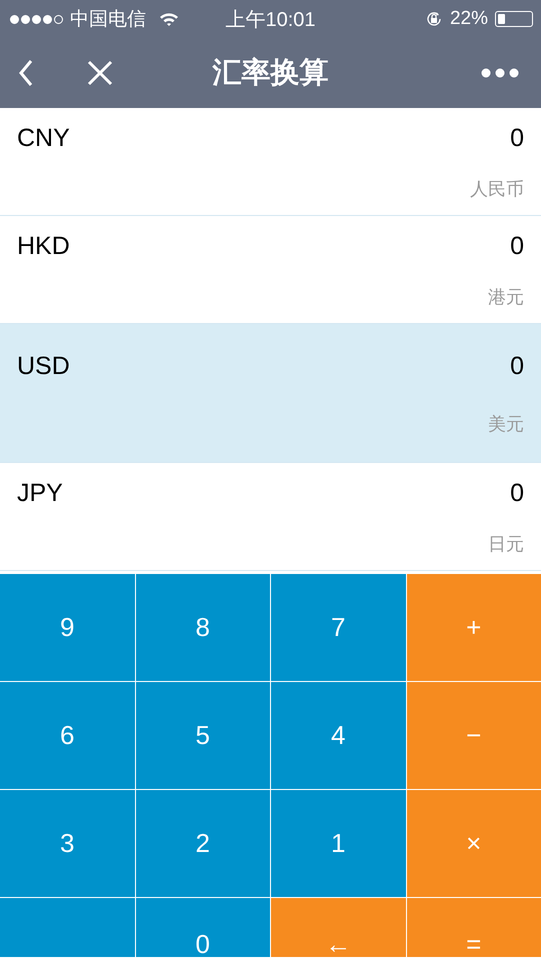 The height and width of the screenshot is (960, 541). I want to click on keypad-key: 3, so click(67, 843).